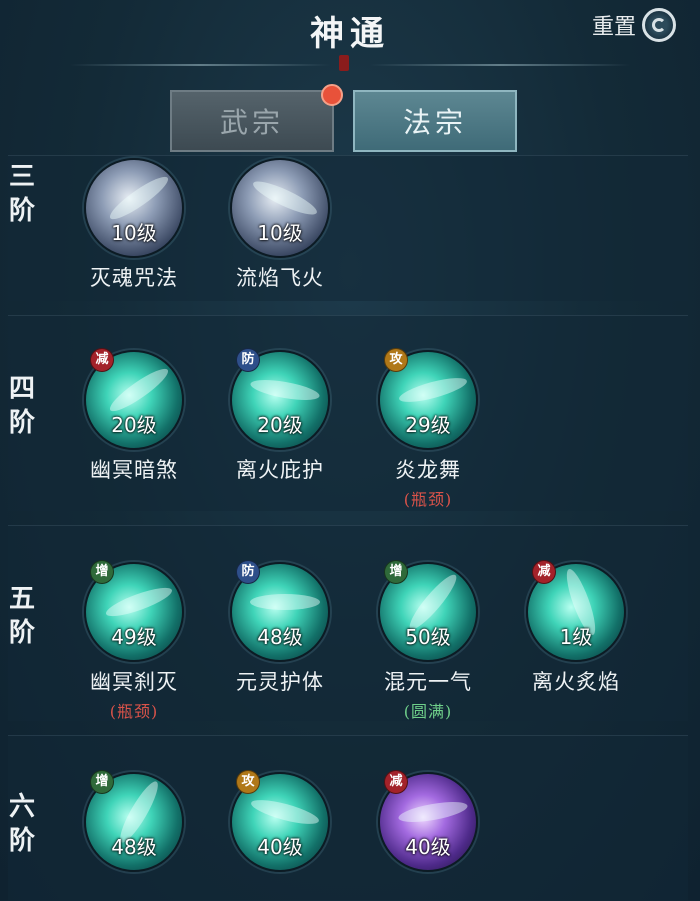 The image size is (700, 901). What do you see at coordinates (134, 470) in the screenshot?
I see `skill-name: 幽冥暗煞` at bounding box center [134, 470].